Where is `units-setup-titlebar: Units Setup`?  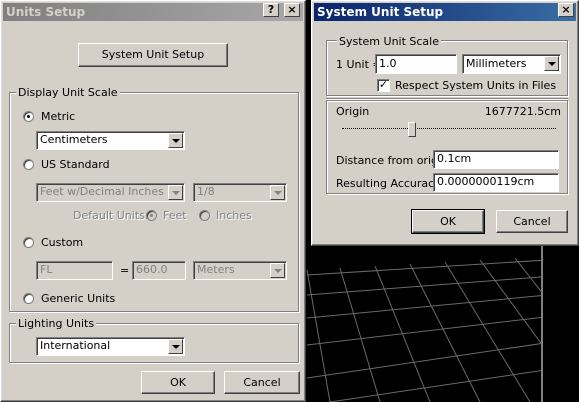 units-setup-titlebar: Units Setup is located at coordinates (153, 12).